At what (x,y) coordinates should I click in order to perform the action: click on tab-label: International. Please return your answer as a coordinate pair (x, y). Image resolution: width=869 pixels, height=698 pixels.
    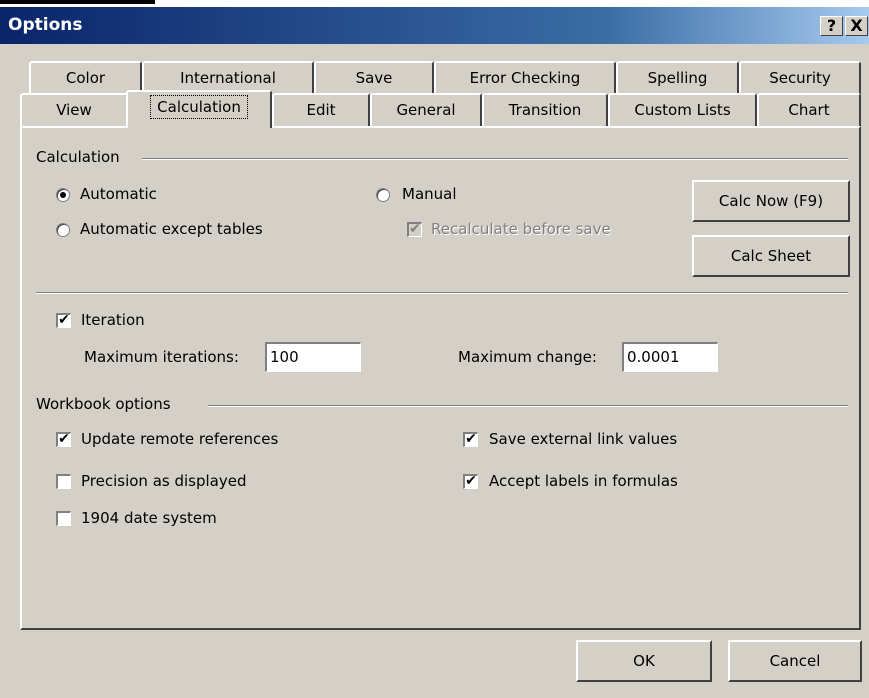
    Looking at the image, I should click on (228, 78).